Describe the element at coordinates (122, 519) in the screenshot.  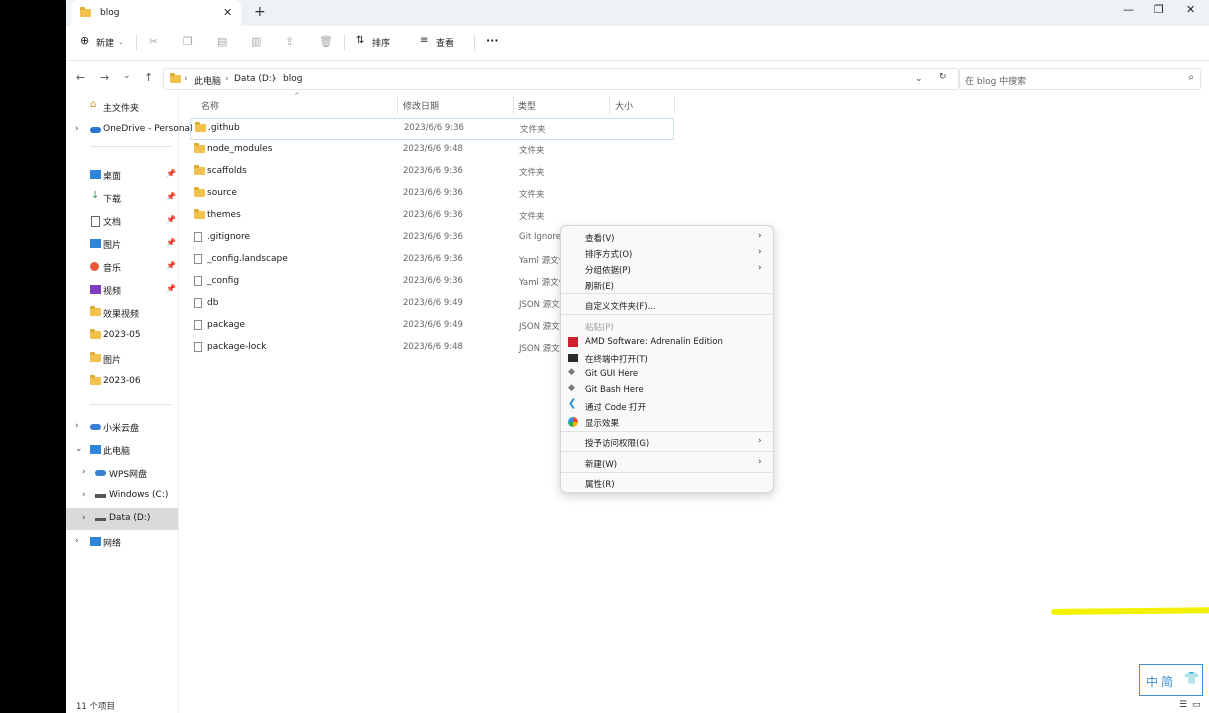
I see `sidebar-item-data-d: › Data (D:)` at that location.